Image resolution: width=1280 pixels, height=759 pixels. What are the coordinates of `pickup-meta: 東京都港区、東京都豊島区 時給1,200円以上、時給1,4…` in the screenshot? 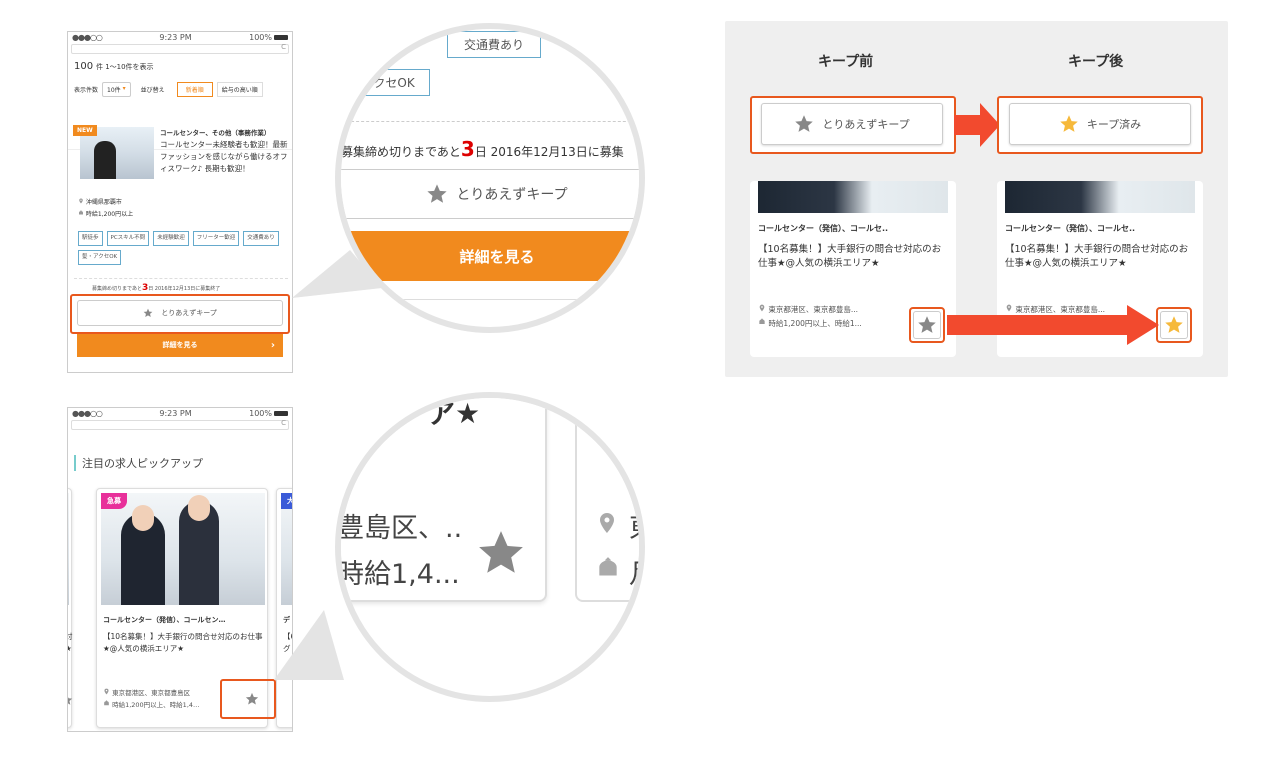 It's located at (151, 699).